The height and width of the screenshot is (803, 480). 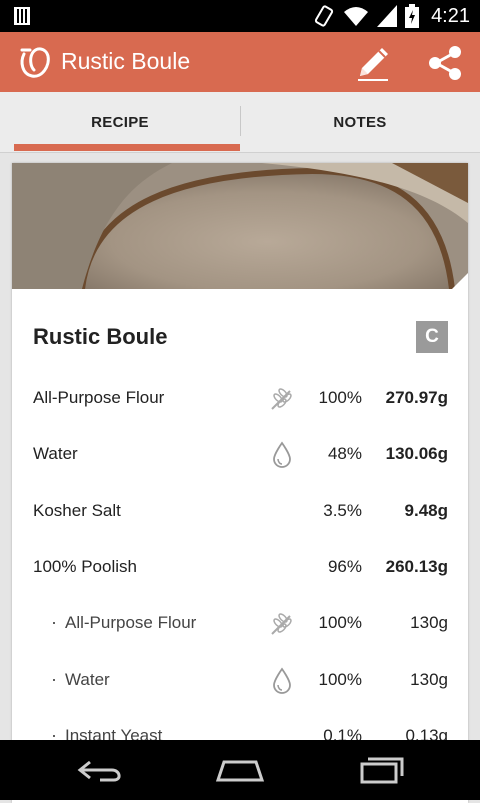 I want to click on vibrate-icon, so click(x=324, y=16).